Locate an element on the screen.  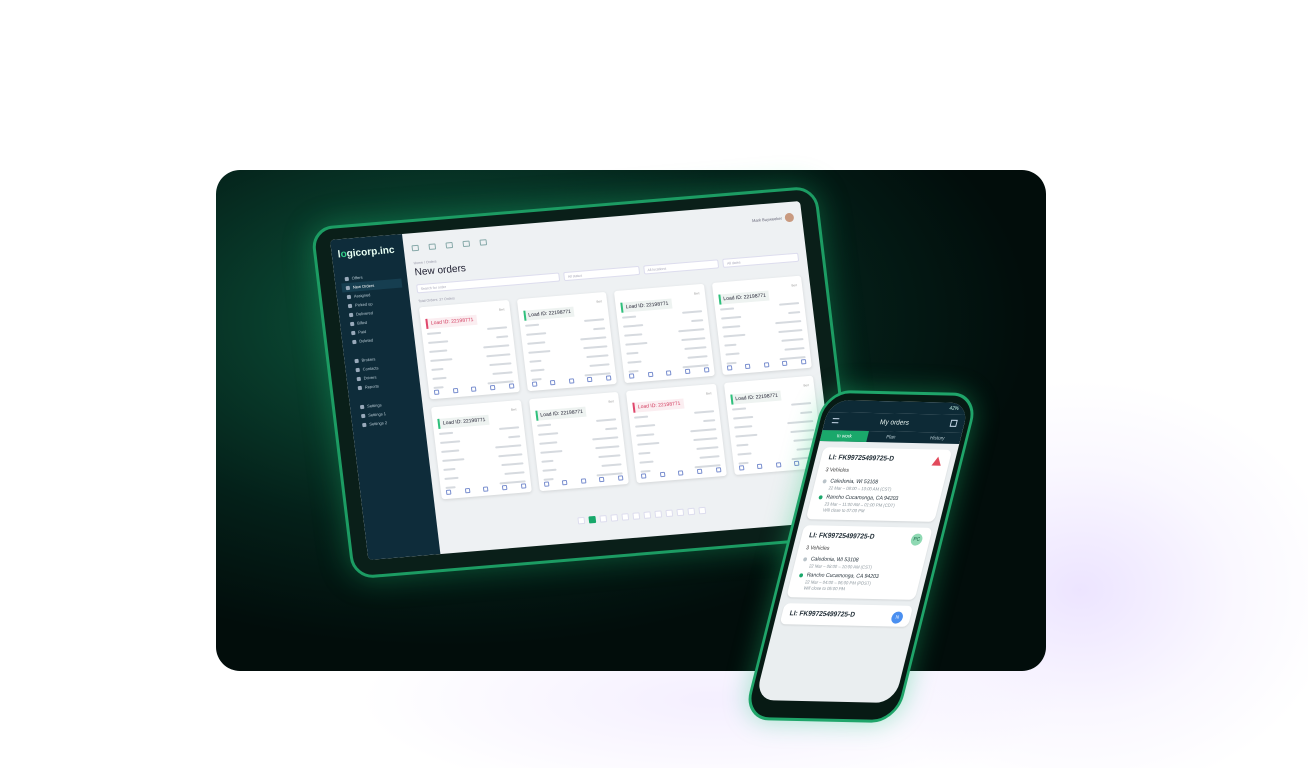
sidebar-item-label: Offers is located at coordinates (357, 277).